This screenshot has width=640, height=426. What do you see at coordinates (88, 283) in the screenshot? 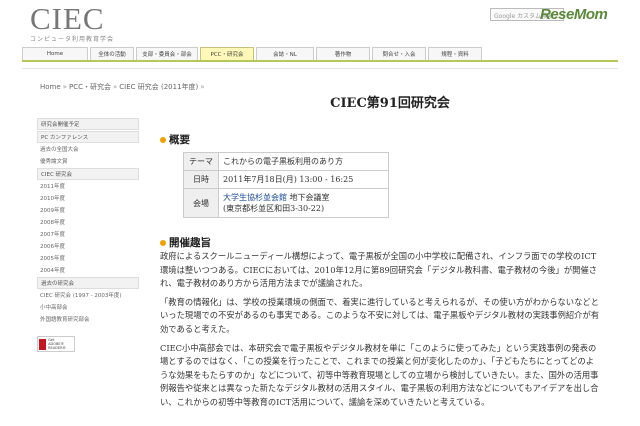
I see `sidebar-heading: 過去の研究会` at bounding box center [88, 283].